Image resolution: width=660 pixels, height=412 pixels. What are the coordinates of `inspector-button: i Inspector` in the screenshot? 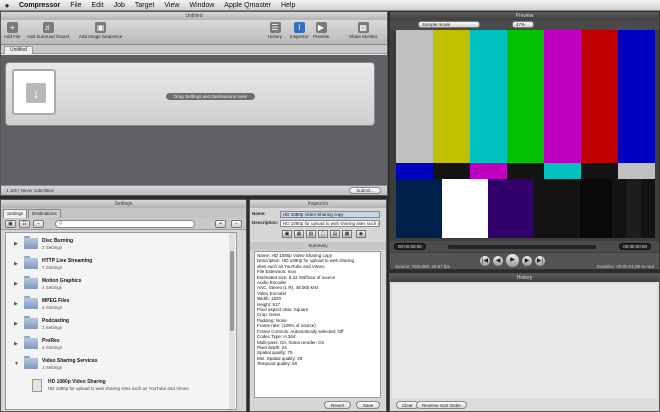 It's located at (299, 30).